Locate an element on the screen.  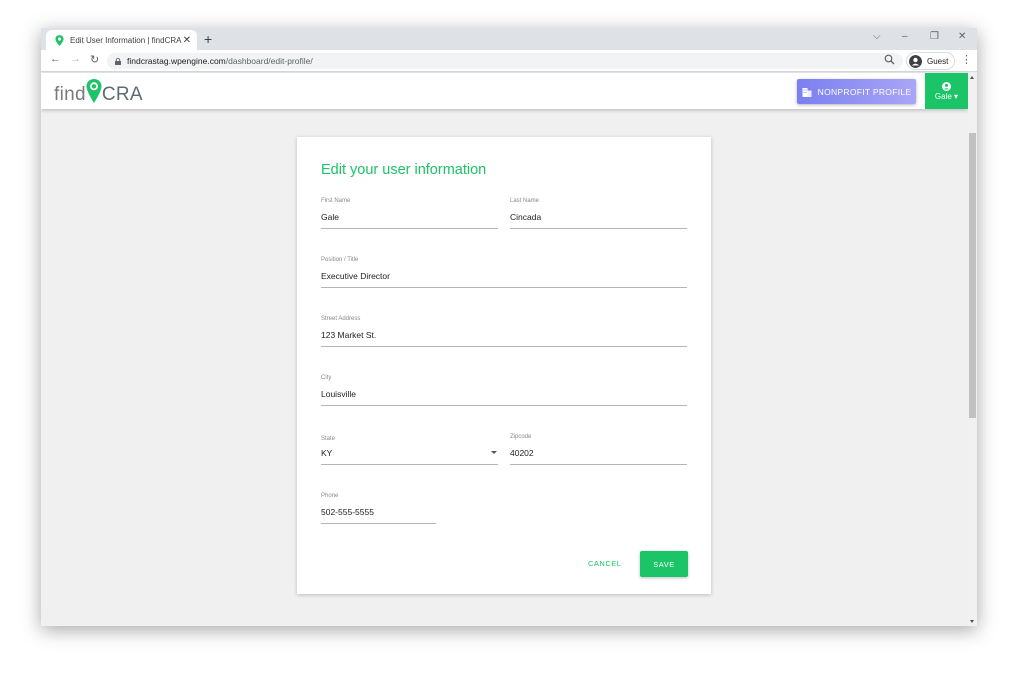
profile-button: Guest is located at coordinates (931, 61).